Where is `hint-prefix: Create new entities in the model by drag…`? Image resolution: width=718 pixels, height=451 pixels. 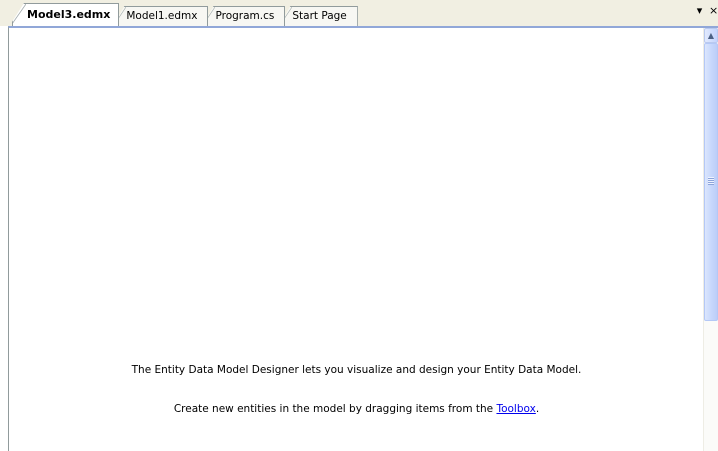
hint-prefix: Create new entities in the model by drag… is located at coordinates (335, 409).